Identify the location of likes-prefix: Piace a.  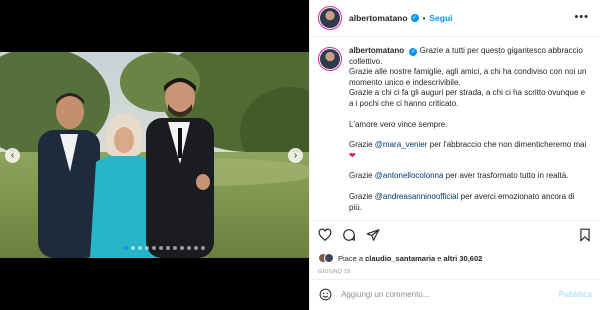
(351, 258).